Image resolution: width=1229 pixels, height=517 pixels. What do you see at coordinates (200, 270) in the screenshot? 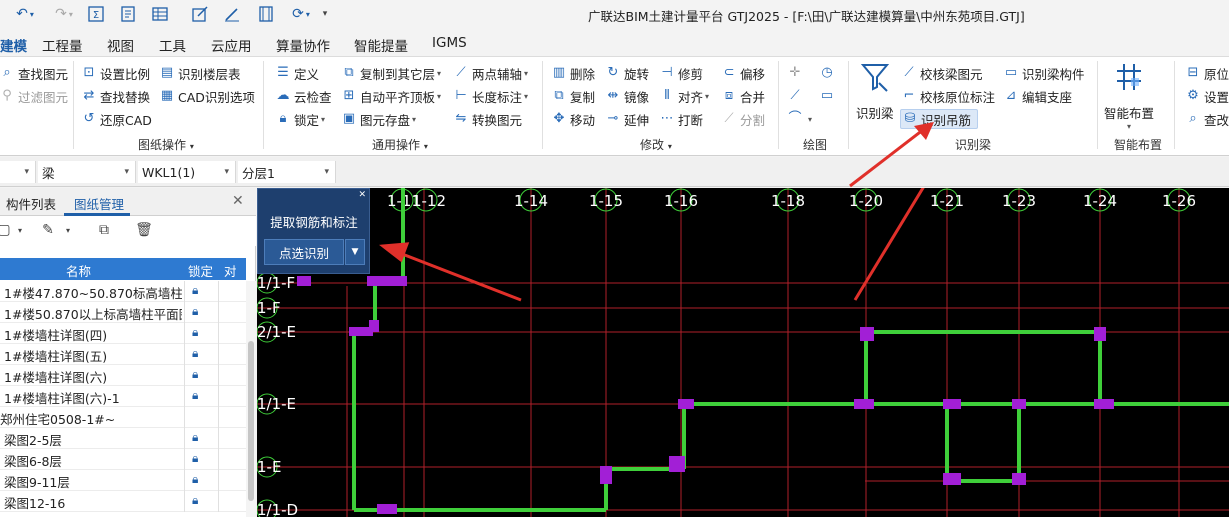
I see `col-lock: 锁定` at bounding box center [200, 270].